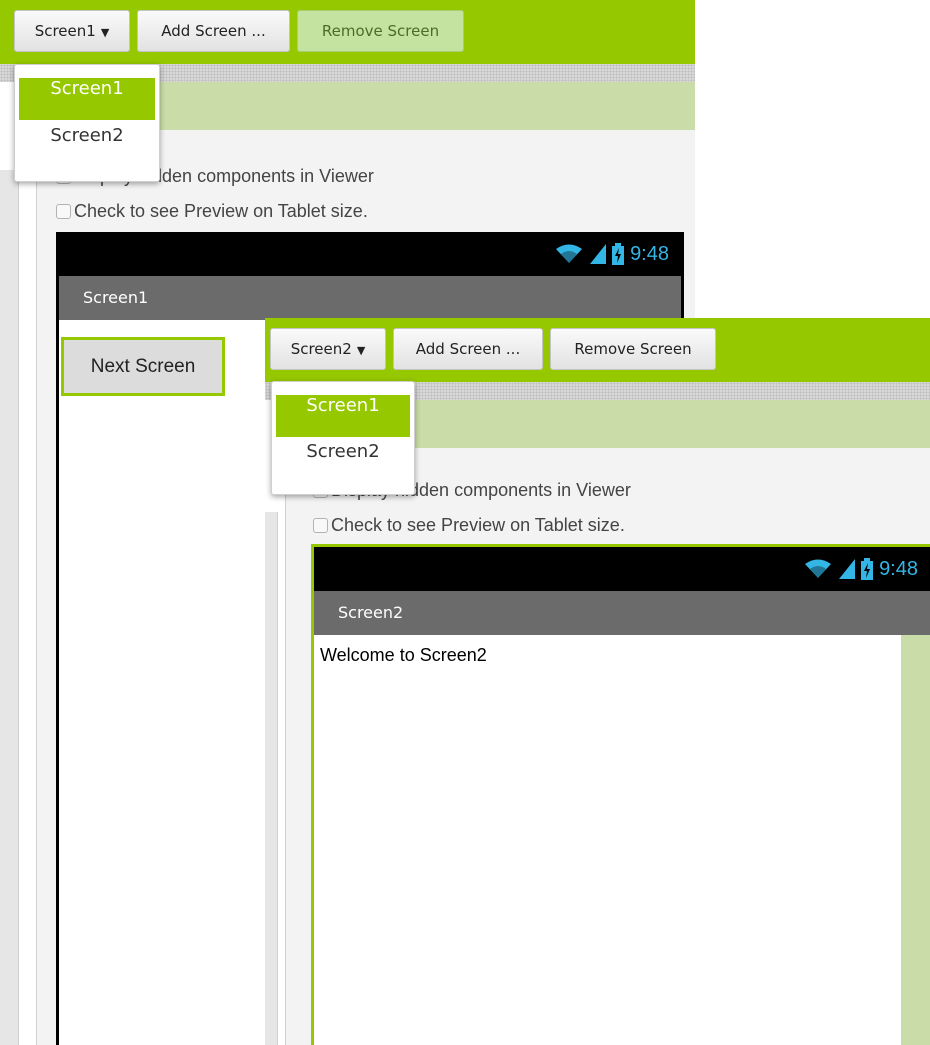  What do you see at coordinates (622, 613) in the screenshot?
I see `screen-title-bar: Screen2` at bounding box center [622, 613].